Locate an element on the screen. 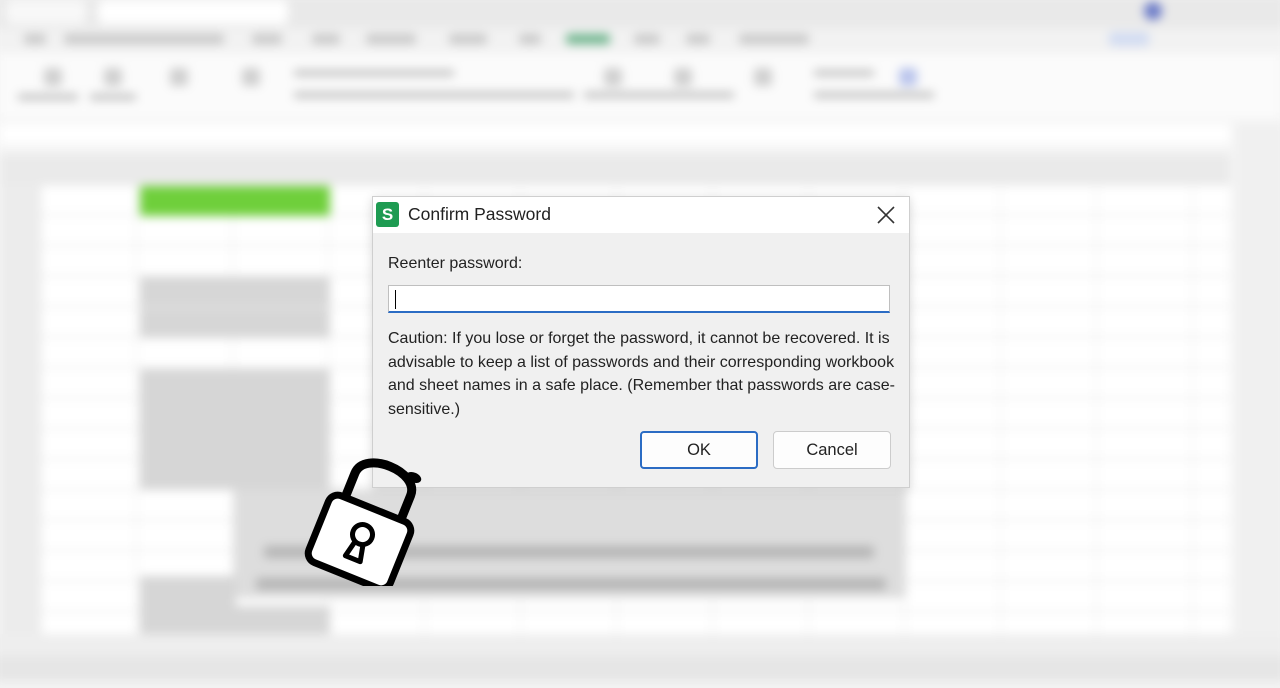 The image size is (1280, 688). ok-button: OK is located at coordinates (699, 450).